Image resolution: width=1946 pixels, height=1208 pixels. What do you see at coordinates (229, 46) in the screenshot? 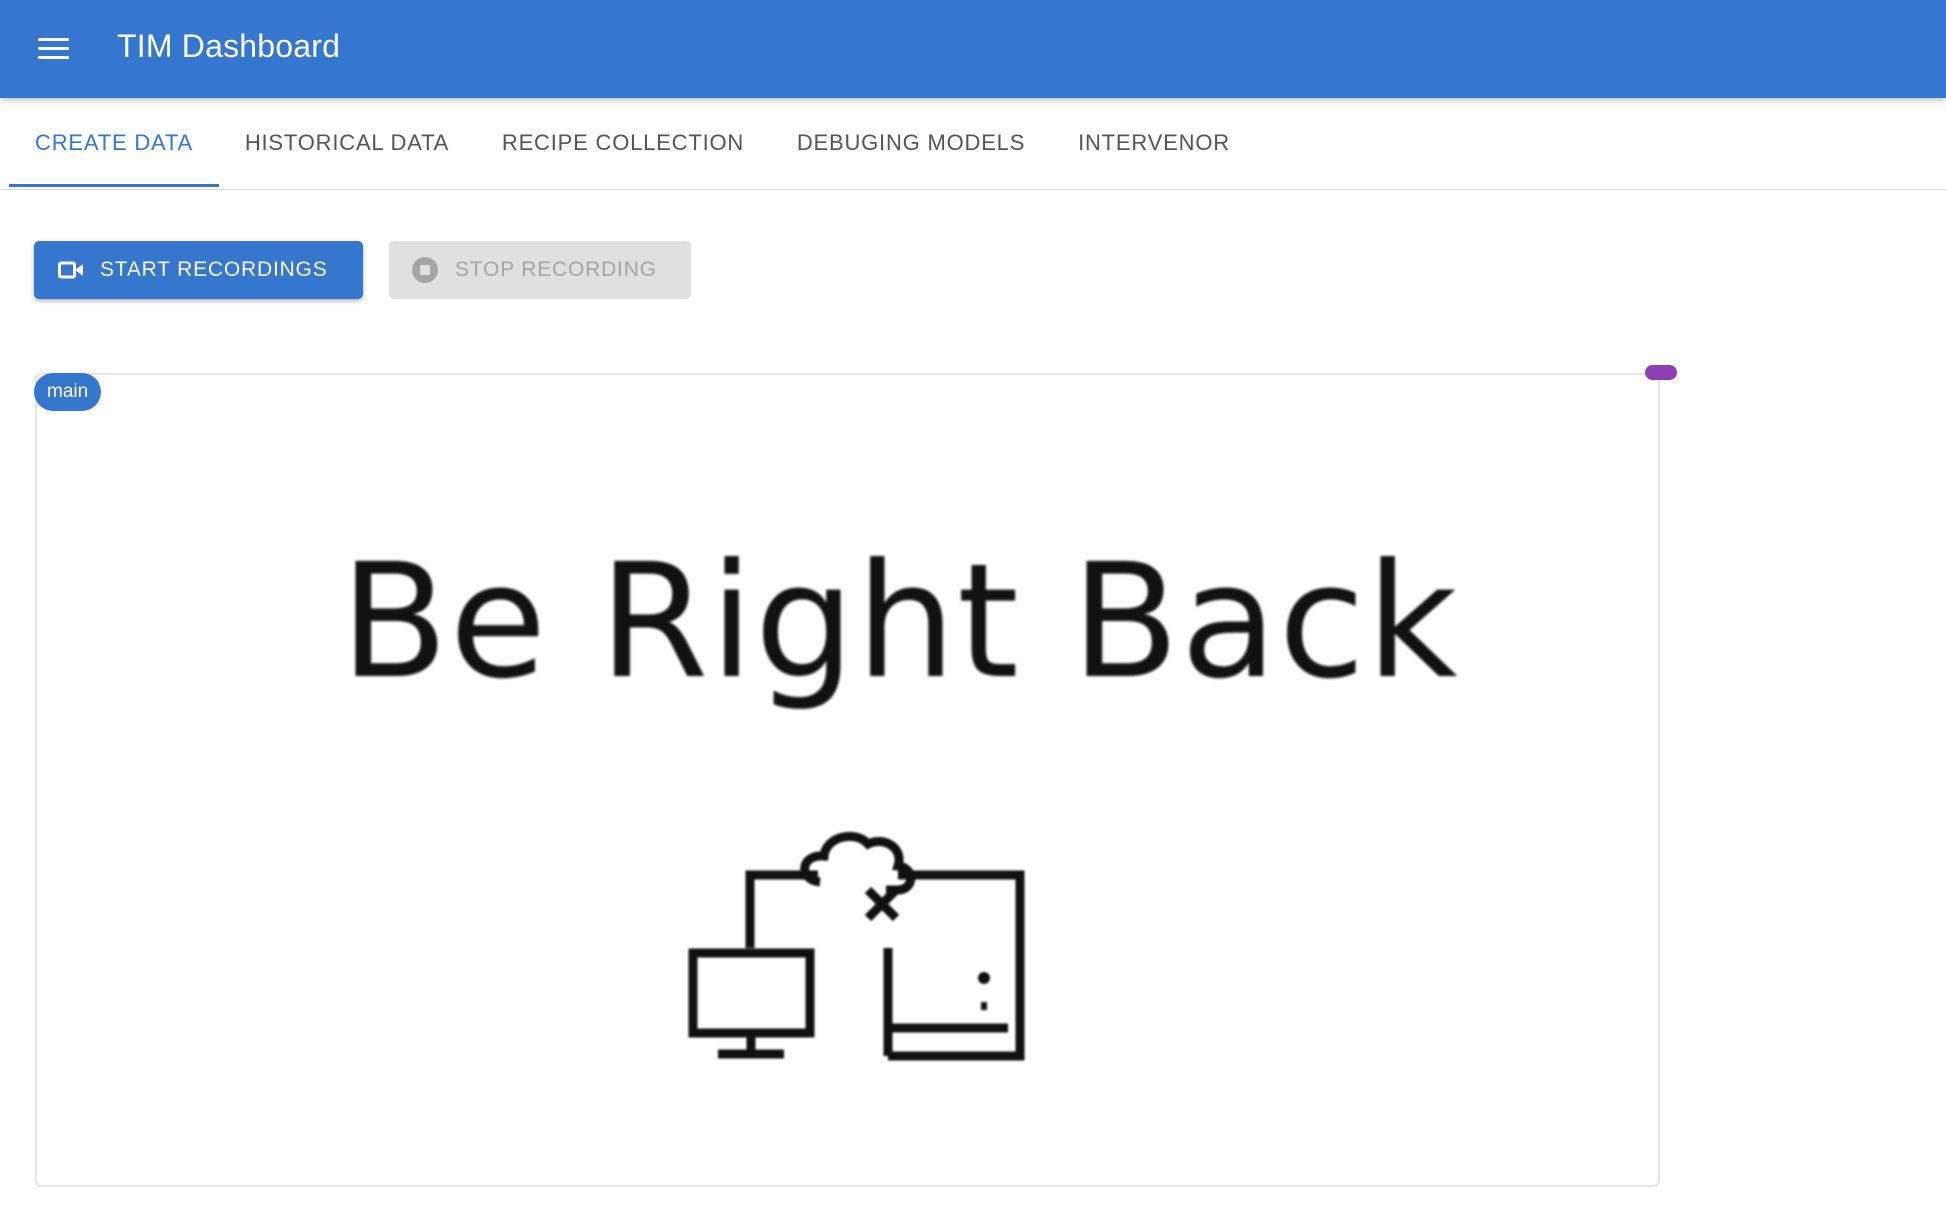
I see `app-title: TIM Dashboard` at bounding box center [229, 46].